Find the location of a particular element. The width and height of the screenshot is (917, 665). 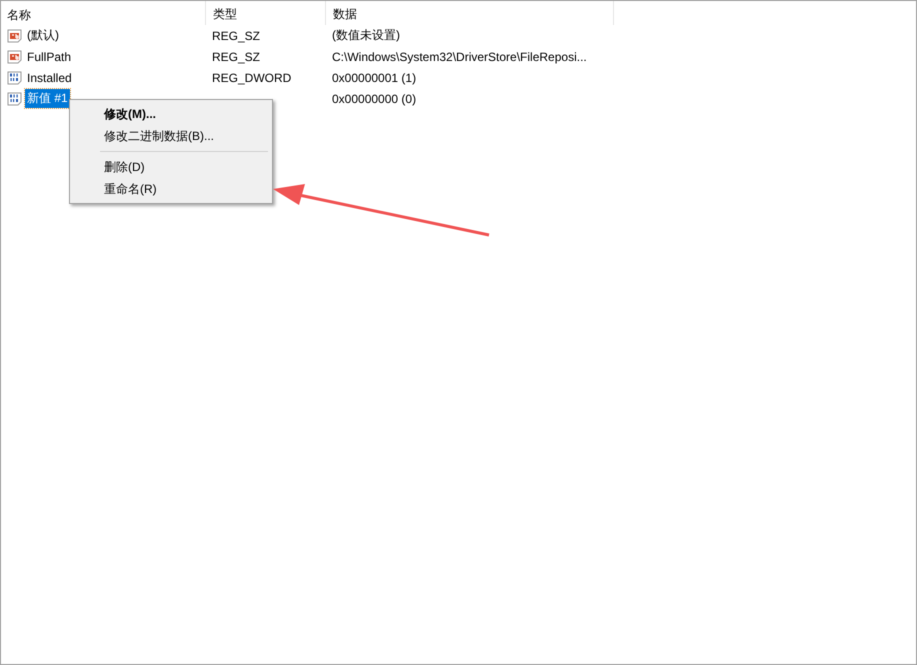

table-cell-text: 0x00000001 (1) is located at coordinates (374, 77).